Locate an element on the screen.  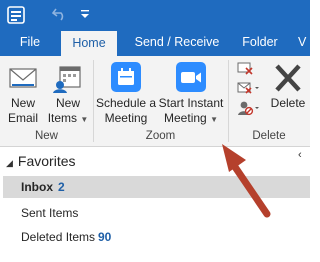
undo-icon is located at coordinates (60, 14).